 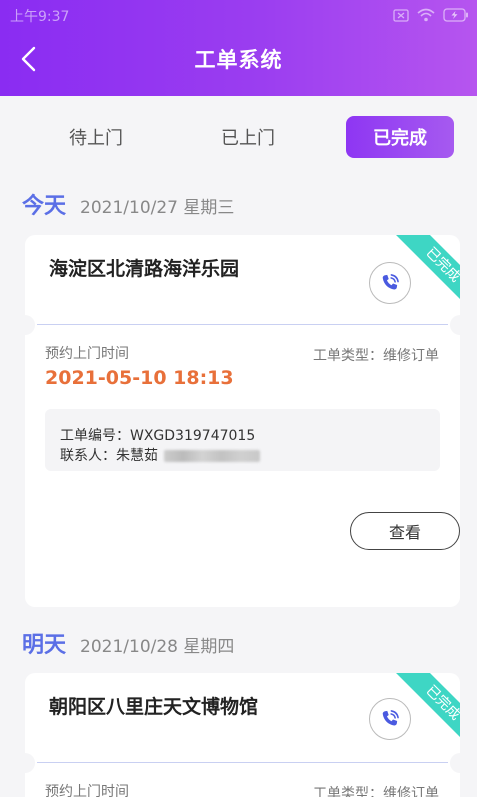 I want to click on wifi-icon, so click(x=426, y=15).